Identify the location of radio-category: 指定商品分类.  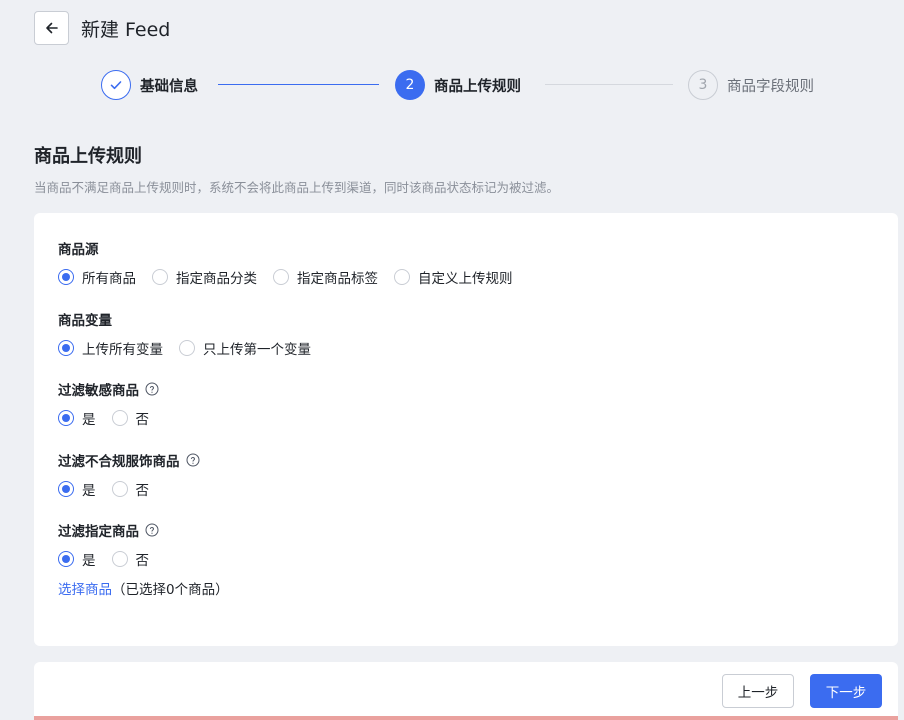
(204, 277).